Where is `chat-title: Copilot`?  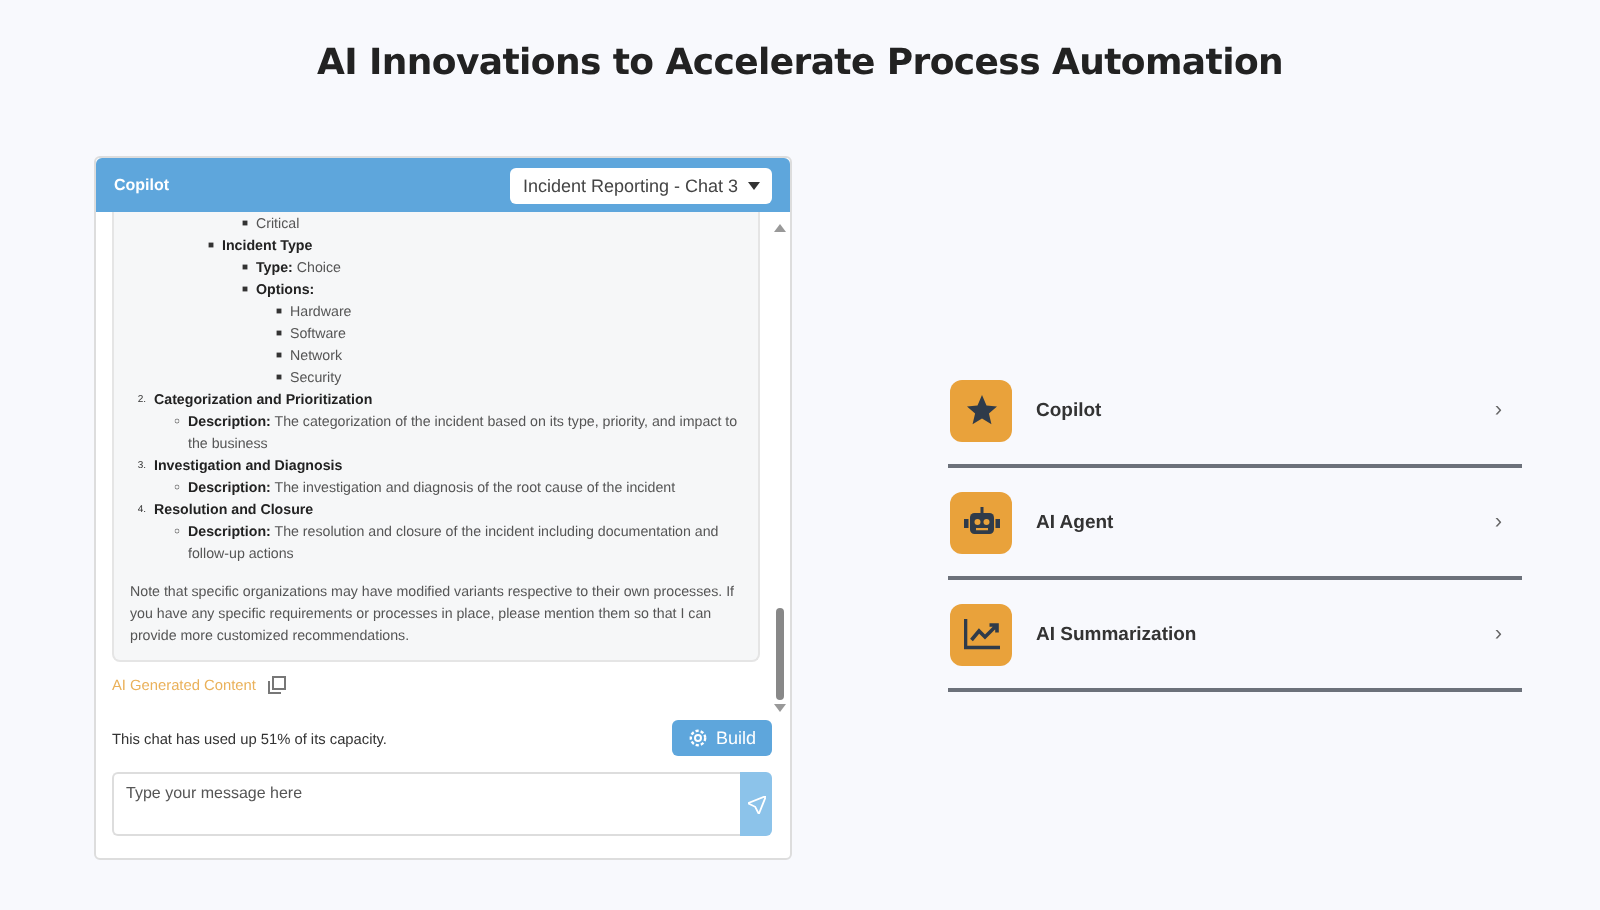
chat-title: Copilot is located at coordinates (142, 185).